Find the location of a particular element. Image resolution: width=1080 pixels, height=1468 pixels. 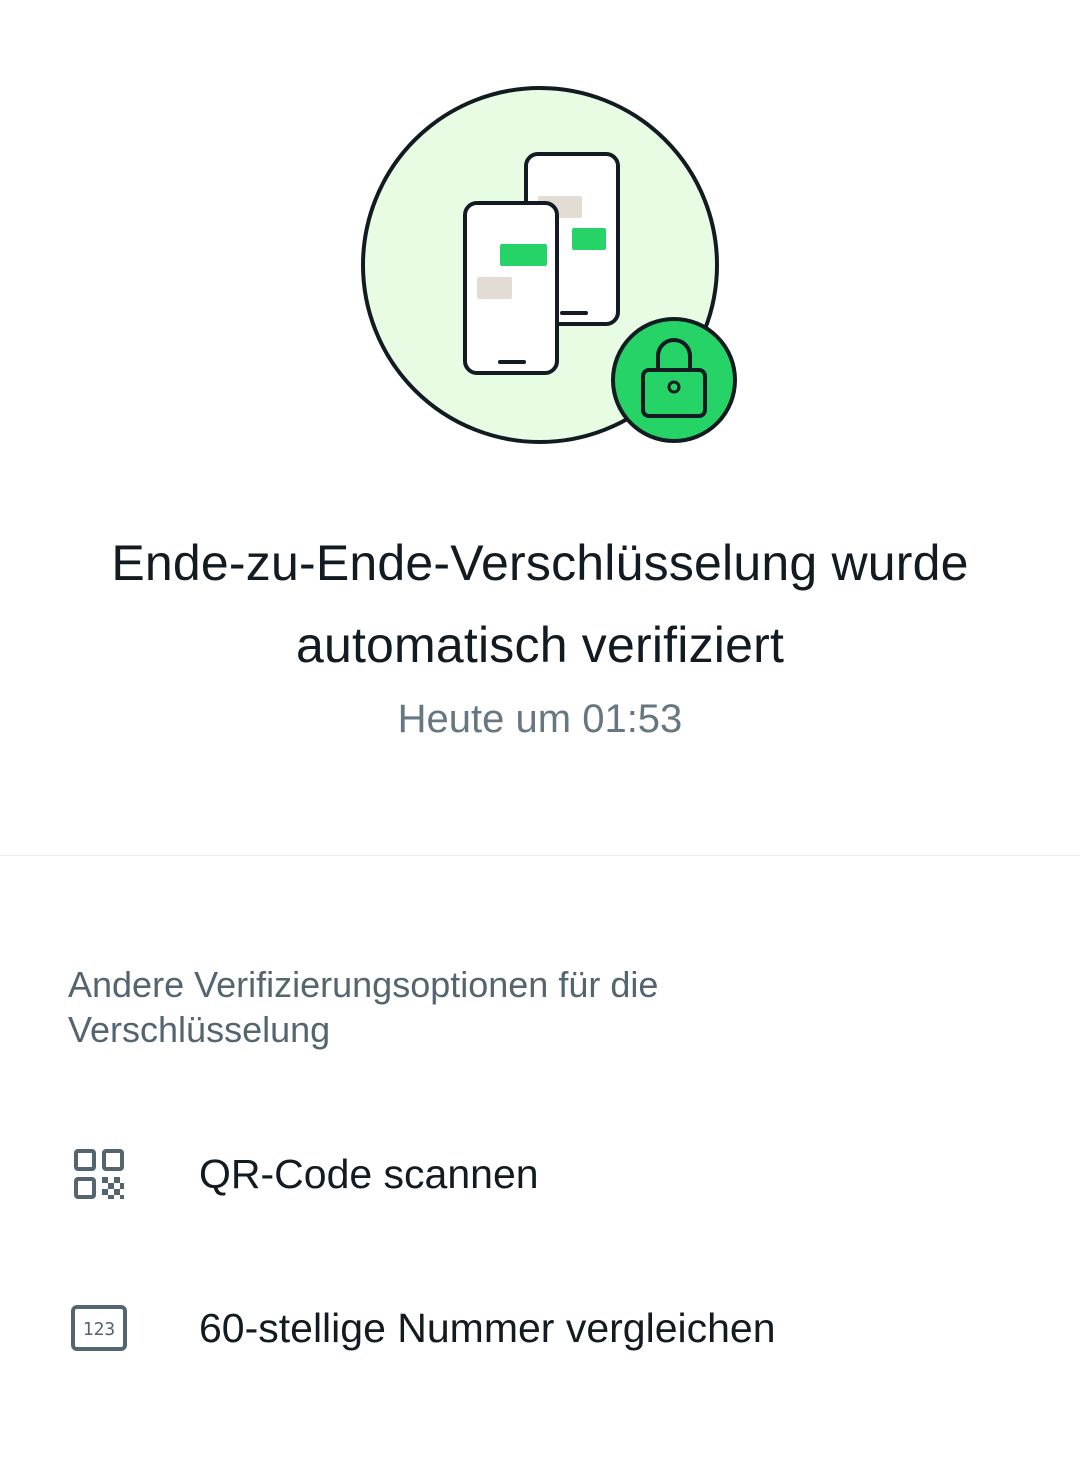

compare-number-option: 123 60-stellige Nummer vergleichen is located at coordinates (540, 1328).